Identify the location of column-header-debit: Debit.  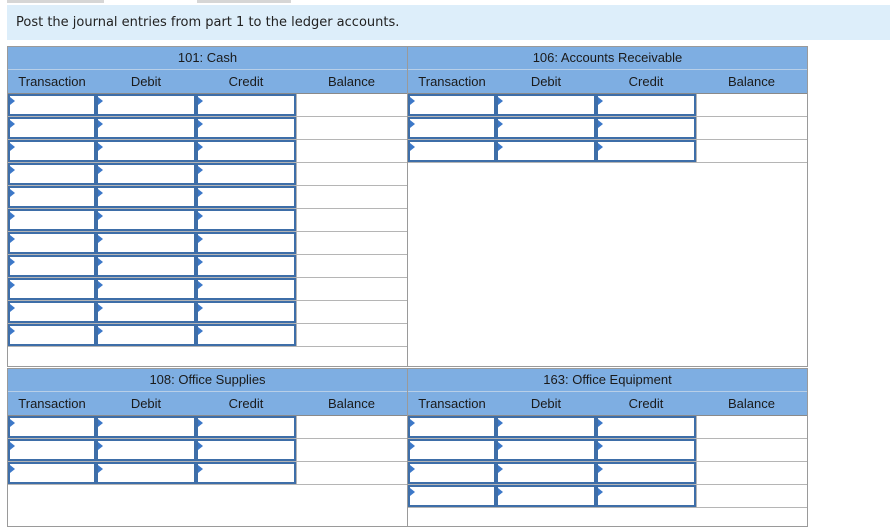
(146, 403).